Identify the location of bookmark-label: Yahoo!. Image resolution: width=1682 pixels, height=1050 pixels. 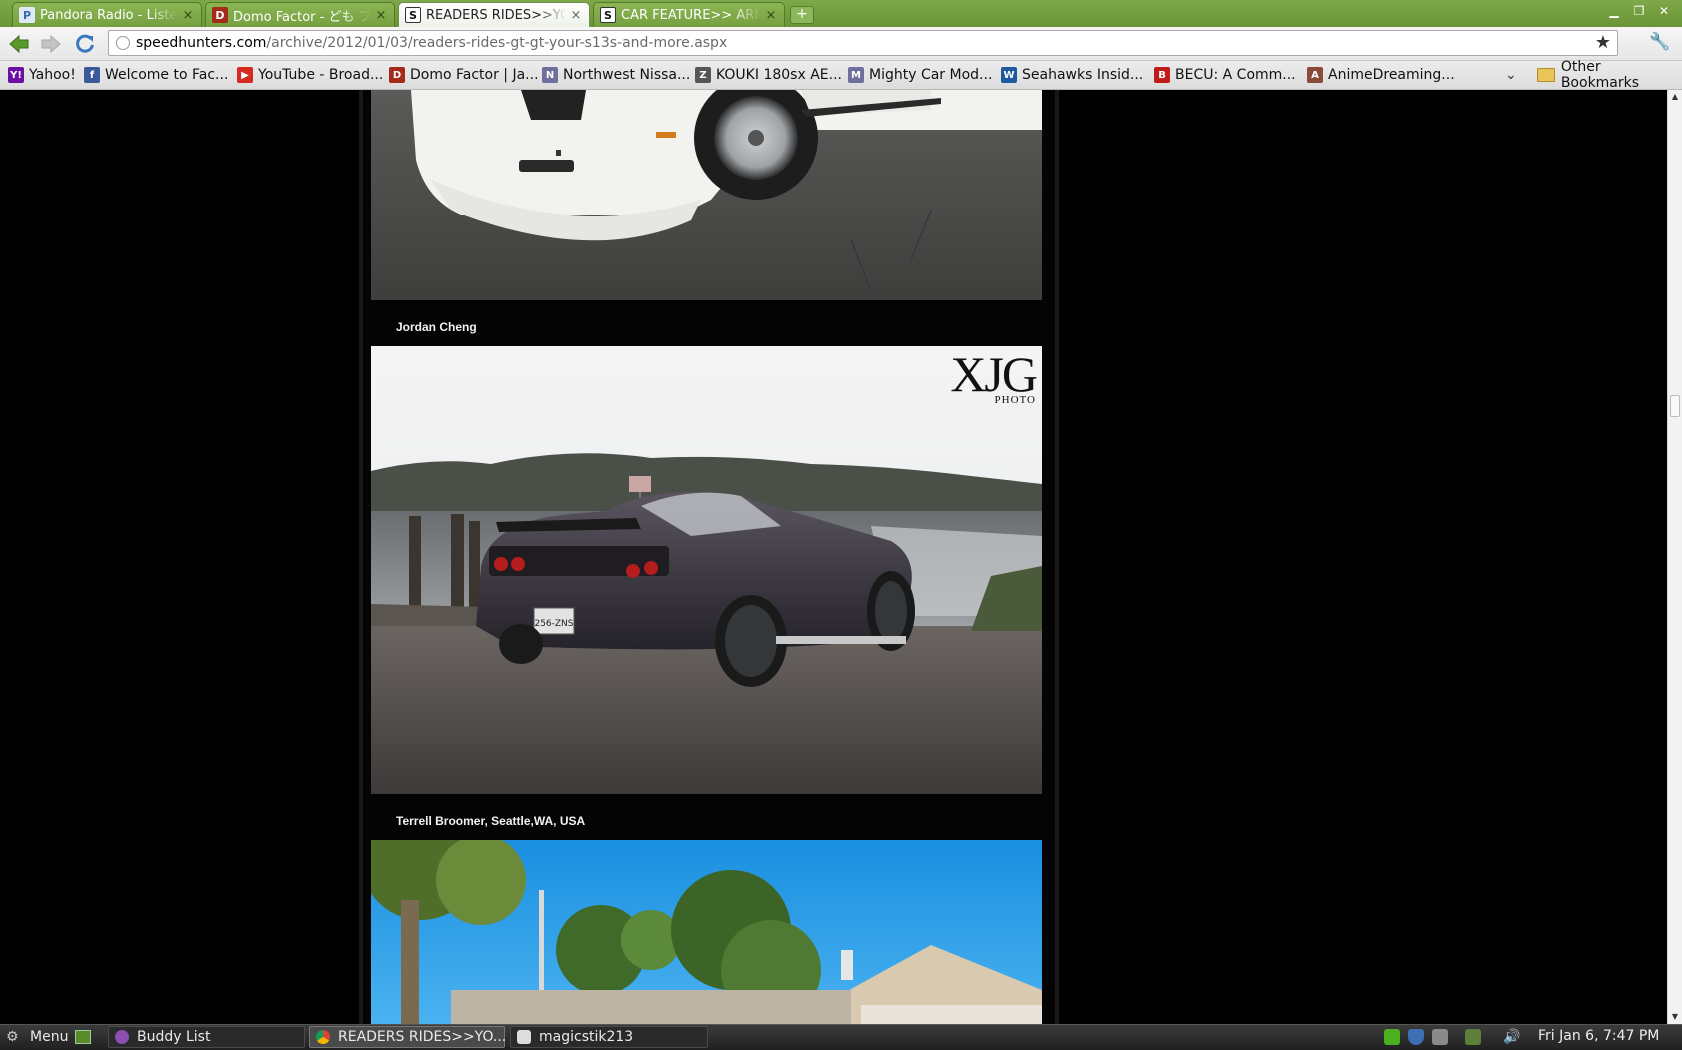
(52, 75).